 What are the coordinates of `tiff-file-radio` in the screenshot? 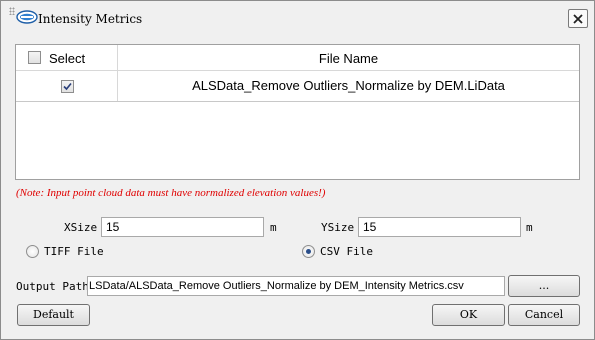 It's located at (32, 251).